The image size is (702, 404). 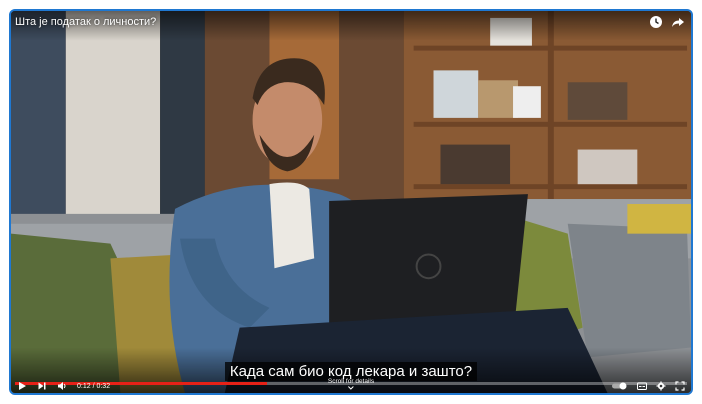 What do you see at coordinates (62, 386) in the screenshot?
I see `volume-icon` at bounding box center [62, 386].